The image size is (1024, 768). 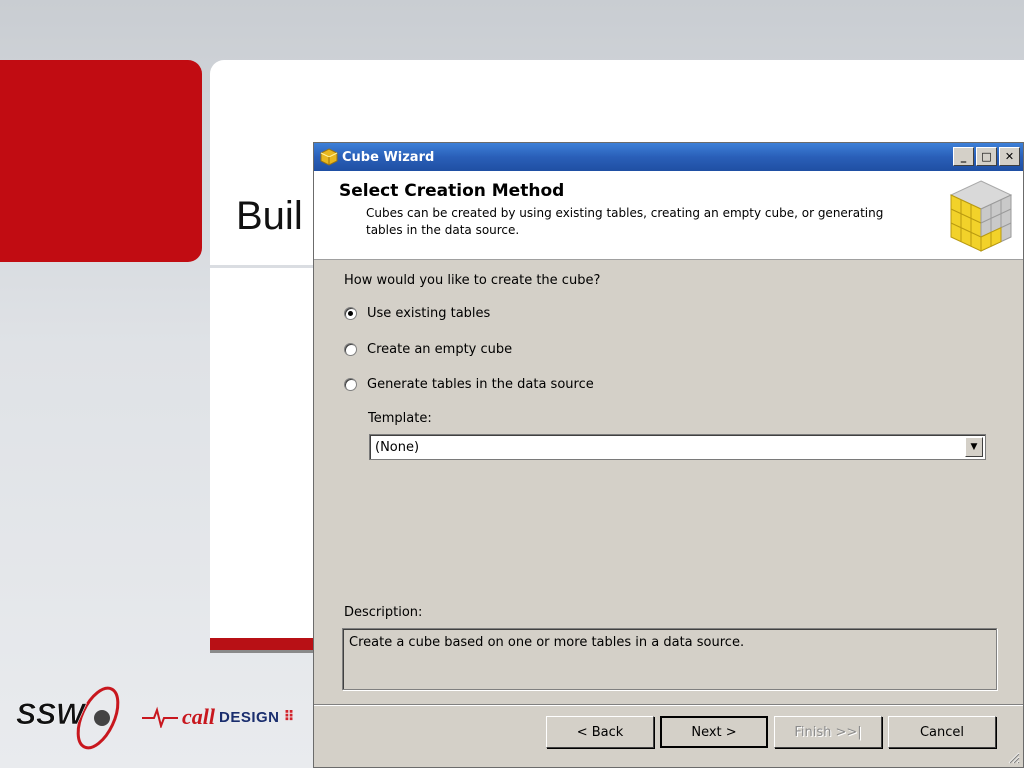 I want to click on template-select: (None) ▼, so click(x=677, y=447).